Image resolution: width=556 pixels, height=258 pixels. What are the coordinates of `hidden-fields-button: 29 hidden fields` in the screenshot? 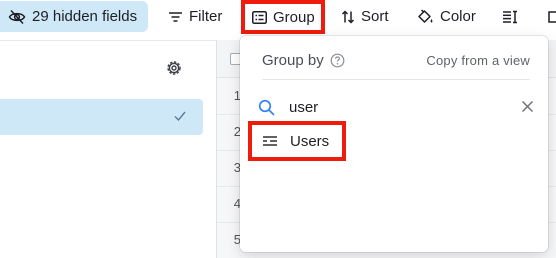 It's located at (74, 16).